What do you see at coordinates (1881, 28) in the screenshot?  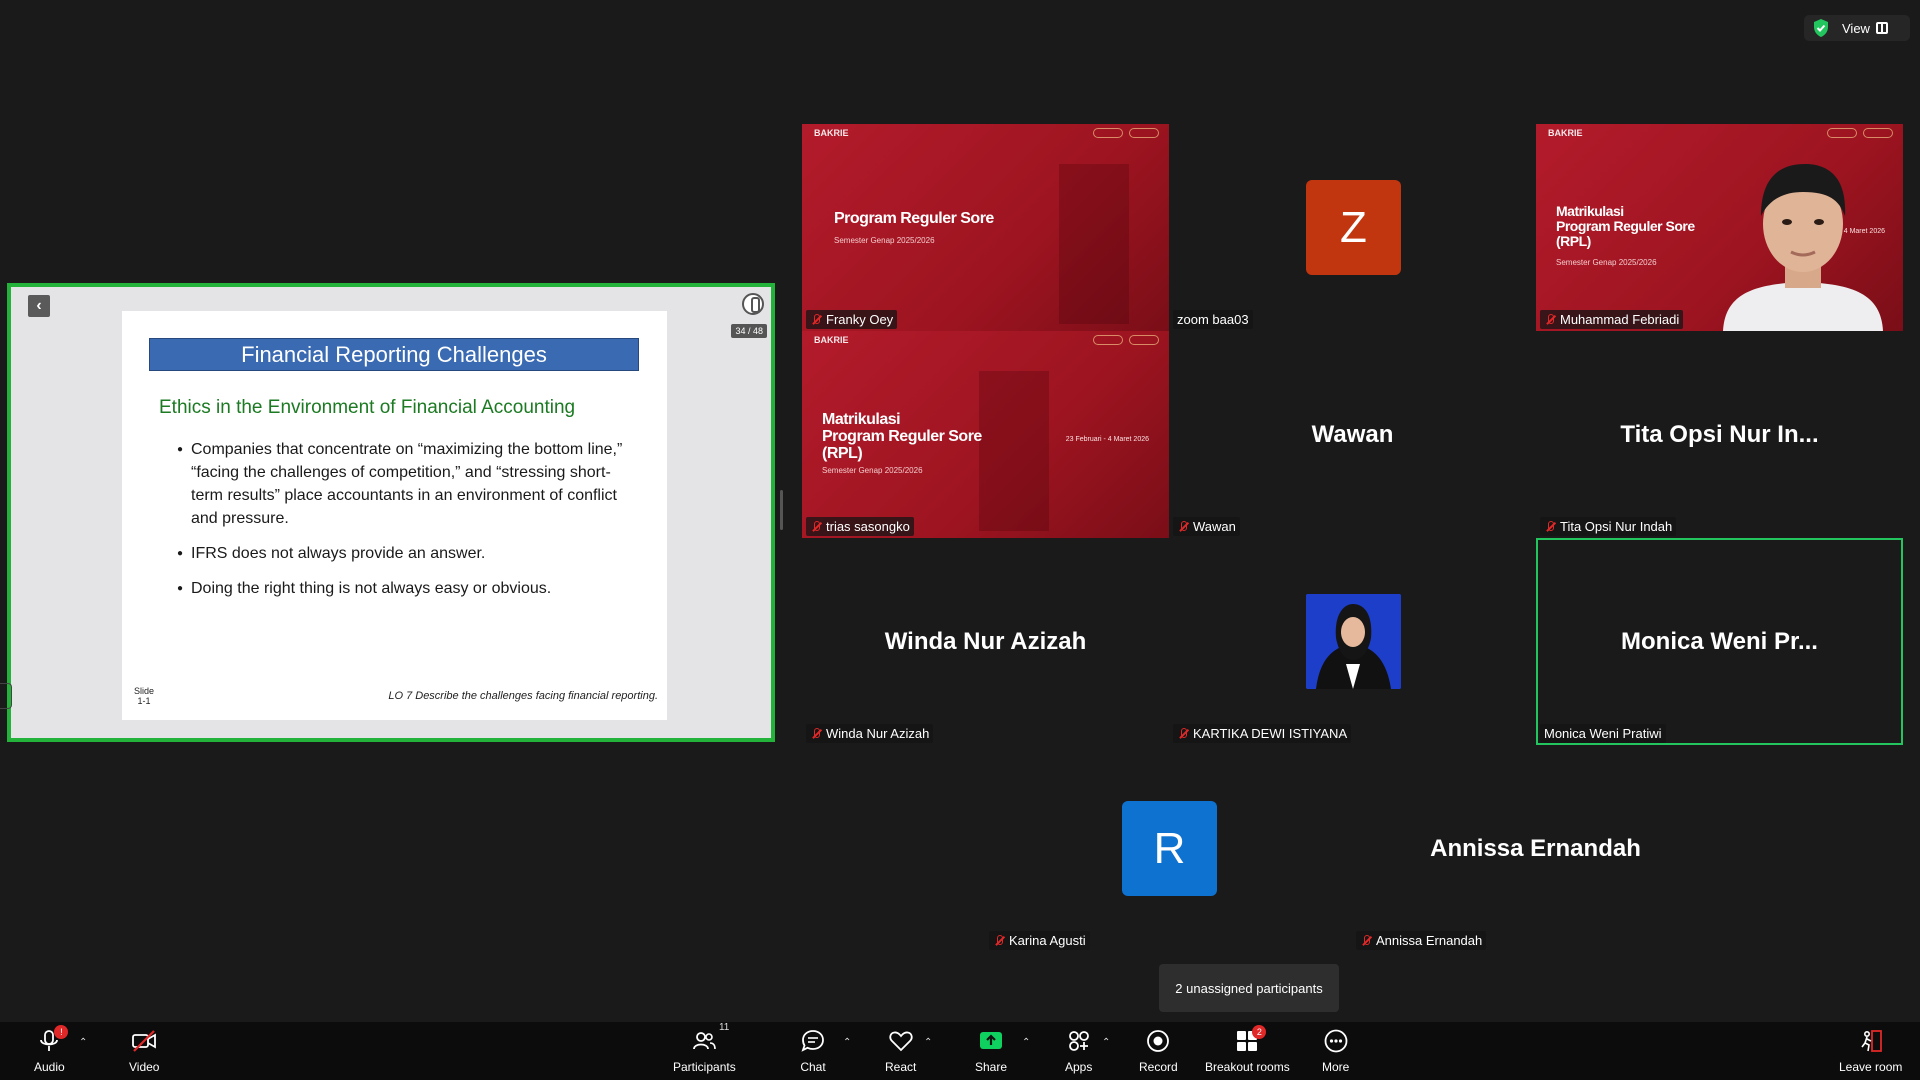 I see `view-icon` at bounding box center [1881, 28].